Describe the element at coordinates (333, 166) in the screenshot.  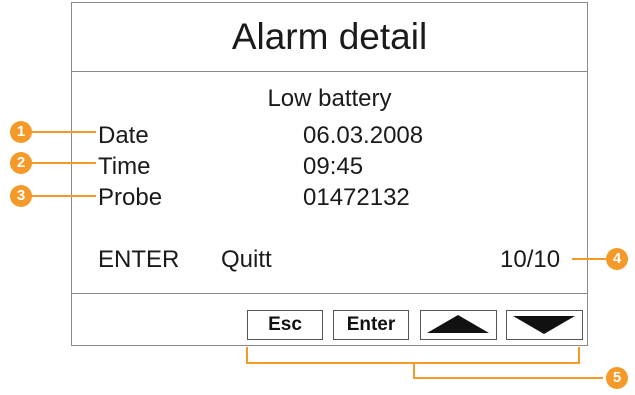
I see `time-value: 09:45` at that location.